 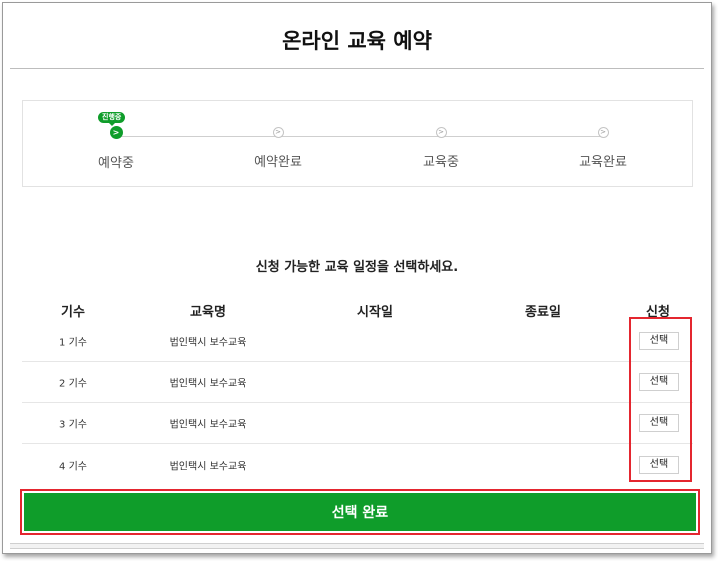 What do you see at coordinates (278, 162) in the screenshot?
I see `step-label-reserved: 예약완료` at bounding box center [278, 162].